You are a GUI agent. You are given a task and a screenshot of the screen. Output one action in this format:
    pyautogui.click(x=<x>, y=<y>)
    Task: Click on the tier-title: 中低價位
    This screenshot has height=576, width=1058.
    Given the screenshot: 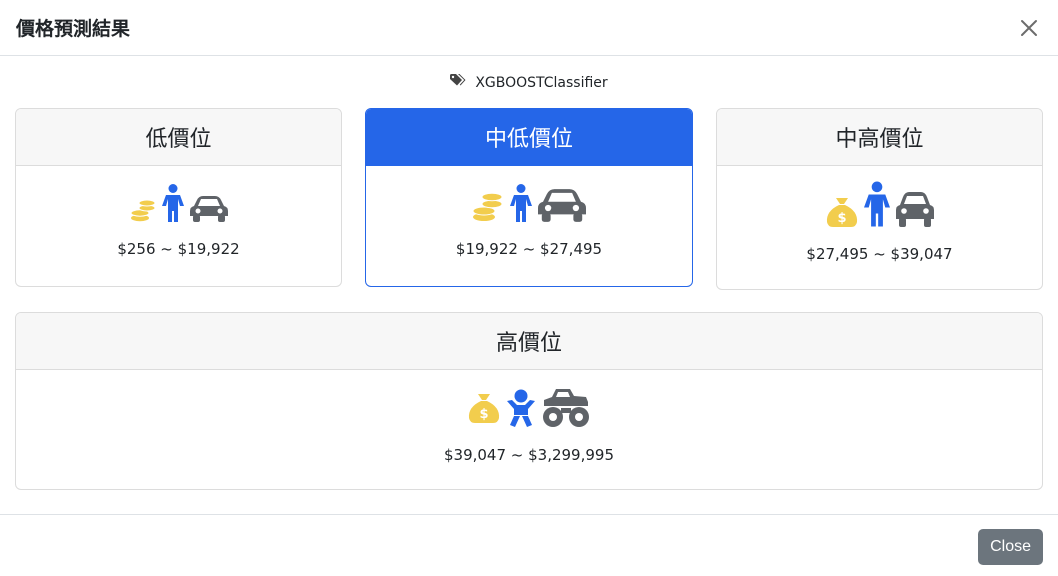 What is the action you would take?
    pyautogui.click(x=529, y=137)
    